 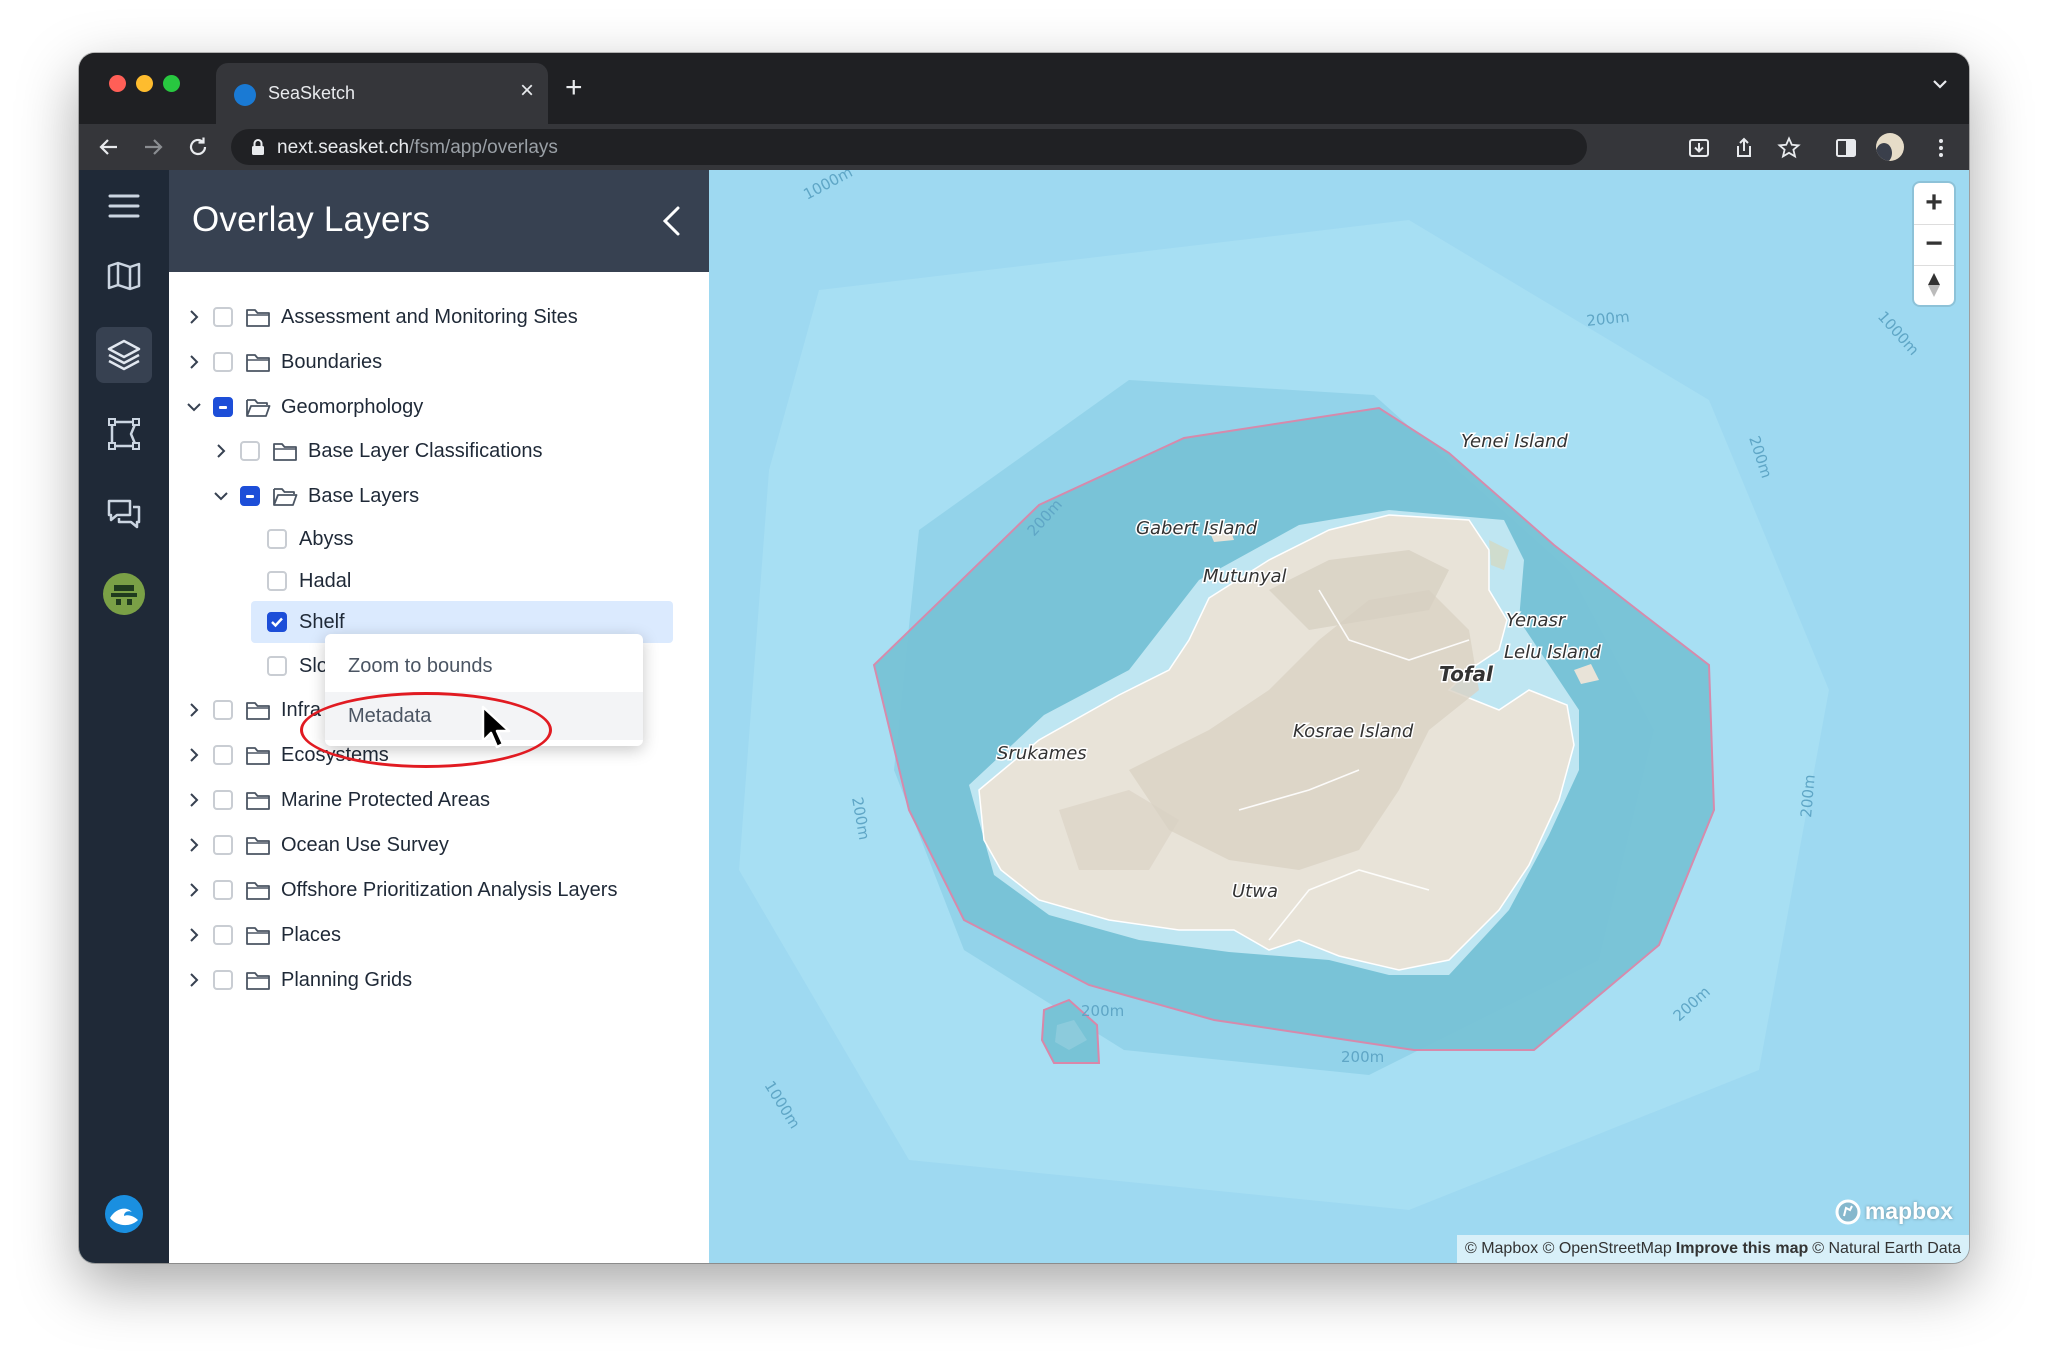 What do you see at coordinates (1934, 244) in the screenshot?
I see `zoom-out-button: −` at bounding box center [1934, 244].